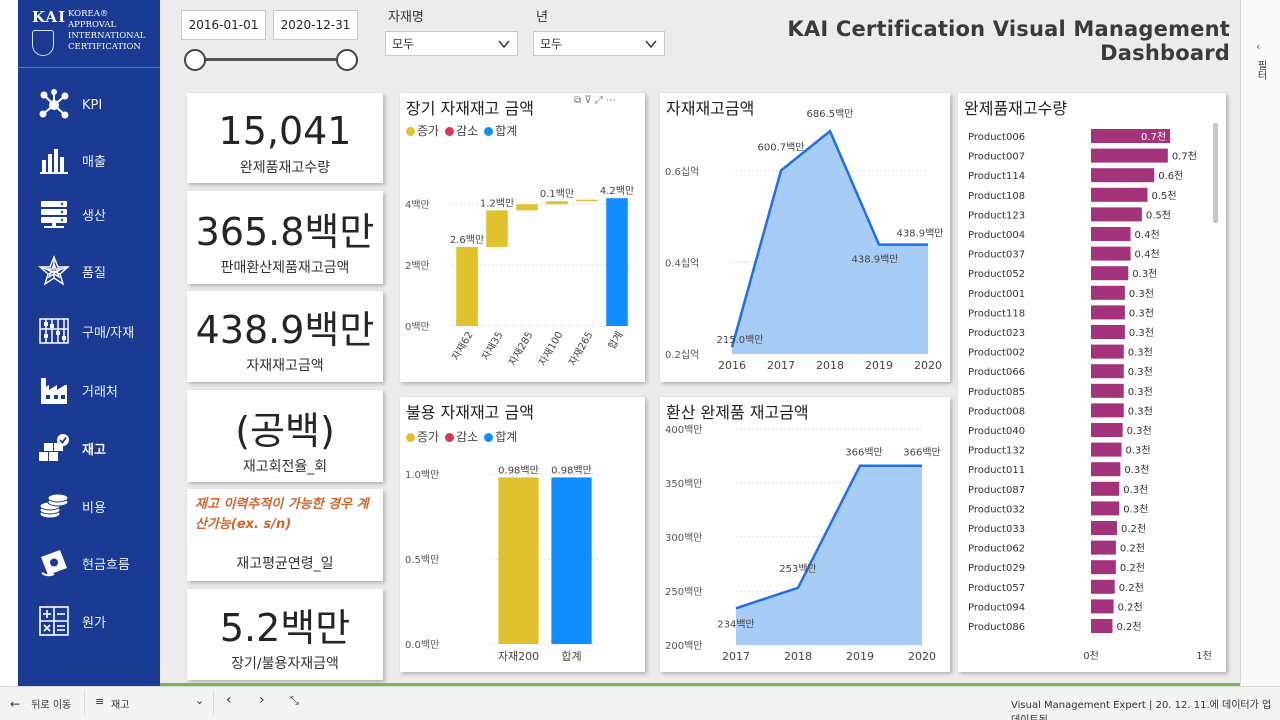 This screenshot has width=1280, height=720. What do you see at coordinates (94, 162) in the screenshot?
I see `nav-label: 매출` at bounding box center [94, 162].